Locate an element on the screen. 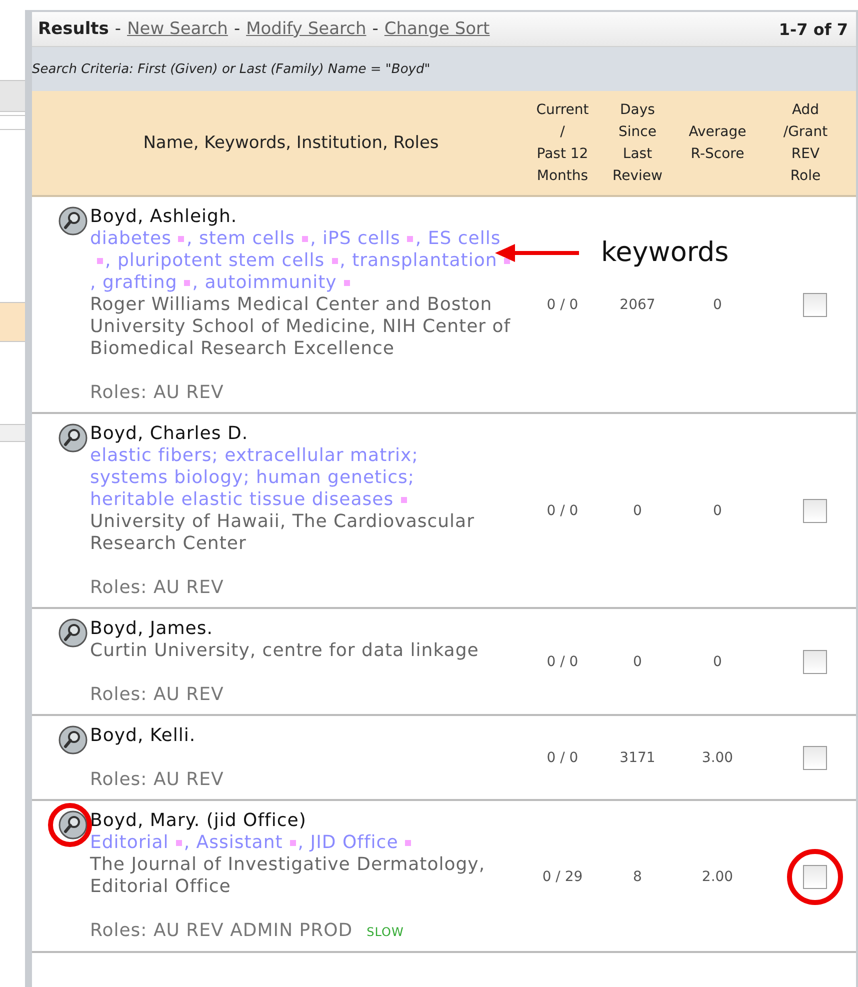  results-title: Results is located at coordinates (73, 29).